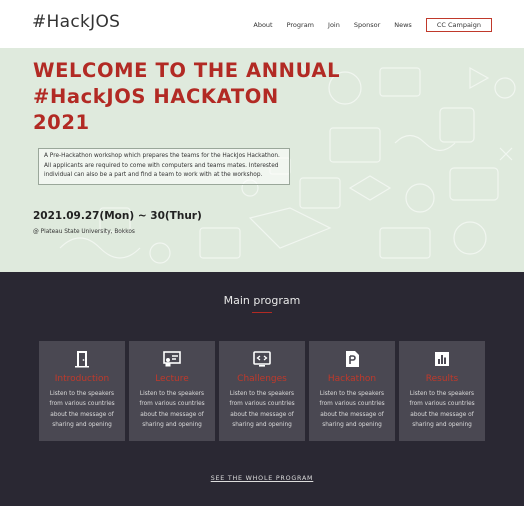 The height and width of the screenshot is (506, 524). I want to click on cc-campaign-button: CC Campaign, so click(458, 25).